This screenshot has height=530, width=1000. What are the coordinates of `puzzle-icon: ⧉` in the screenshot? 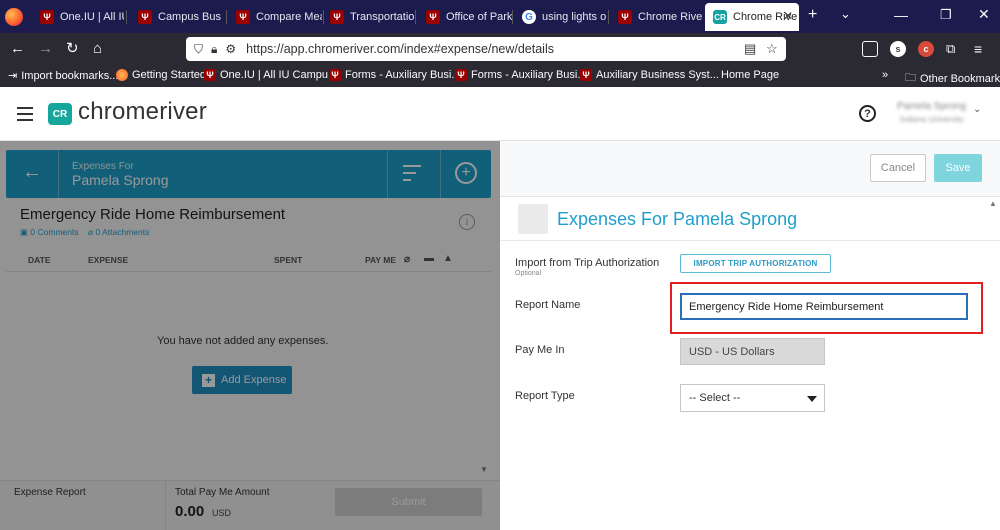 It's located at (950, 49).